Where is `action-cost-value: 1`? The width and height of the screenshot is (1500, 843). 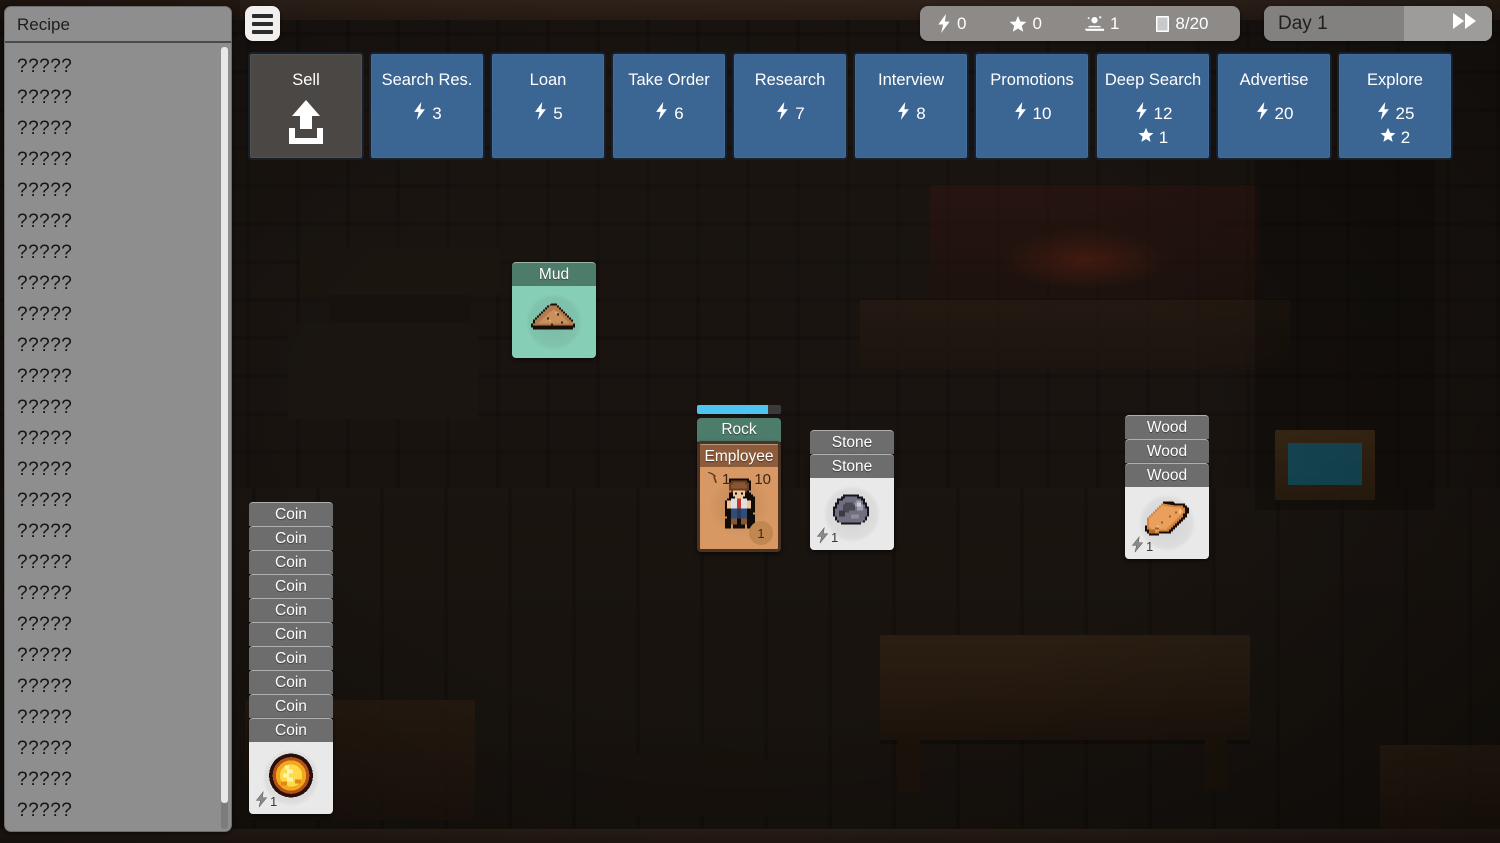
action-cost-value: 1 is located at coordinates (1163, 137).